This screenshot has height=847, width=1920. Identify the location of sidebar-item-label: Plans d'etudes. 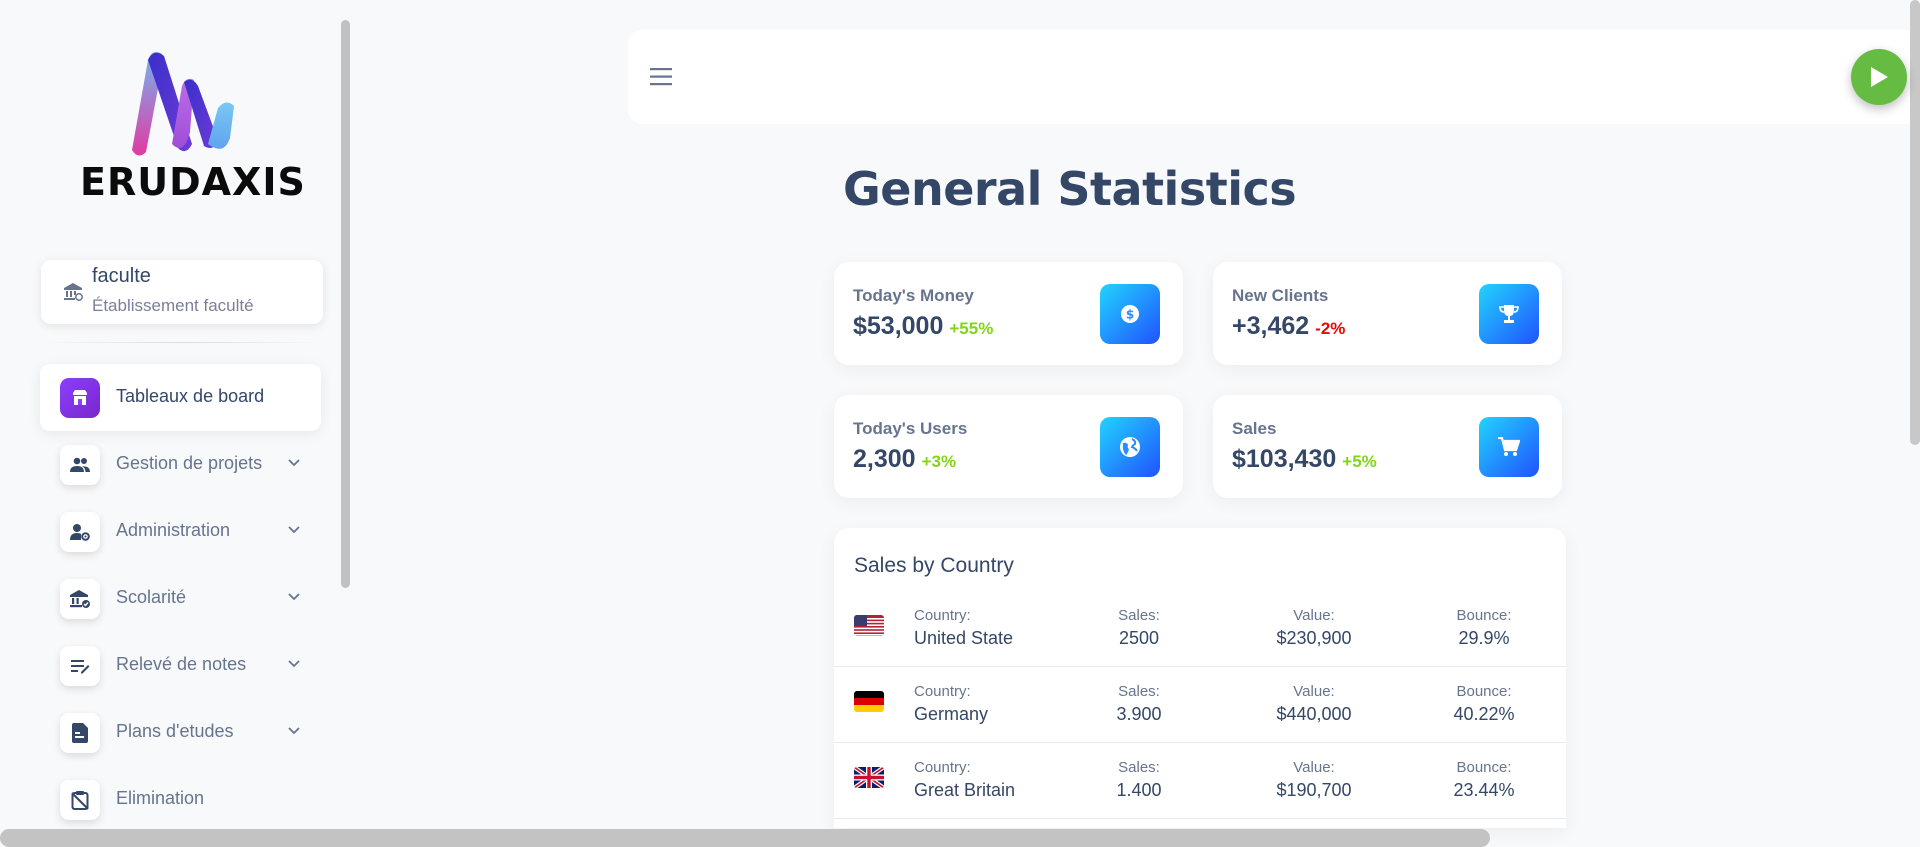
(175, 731).